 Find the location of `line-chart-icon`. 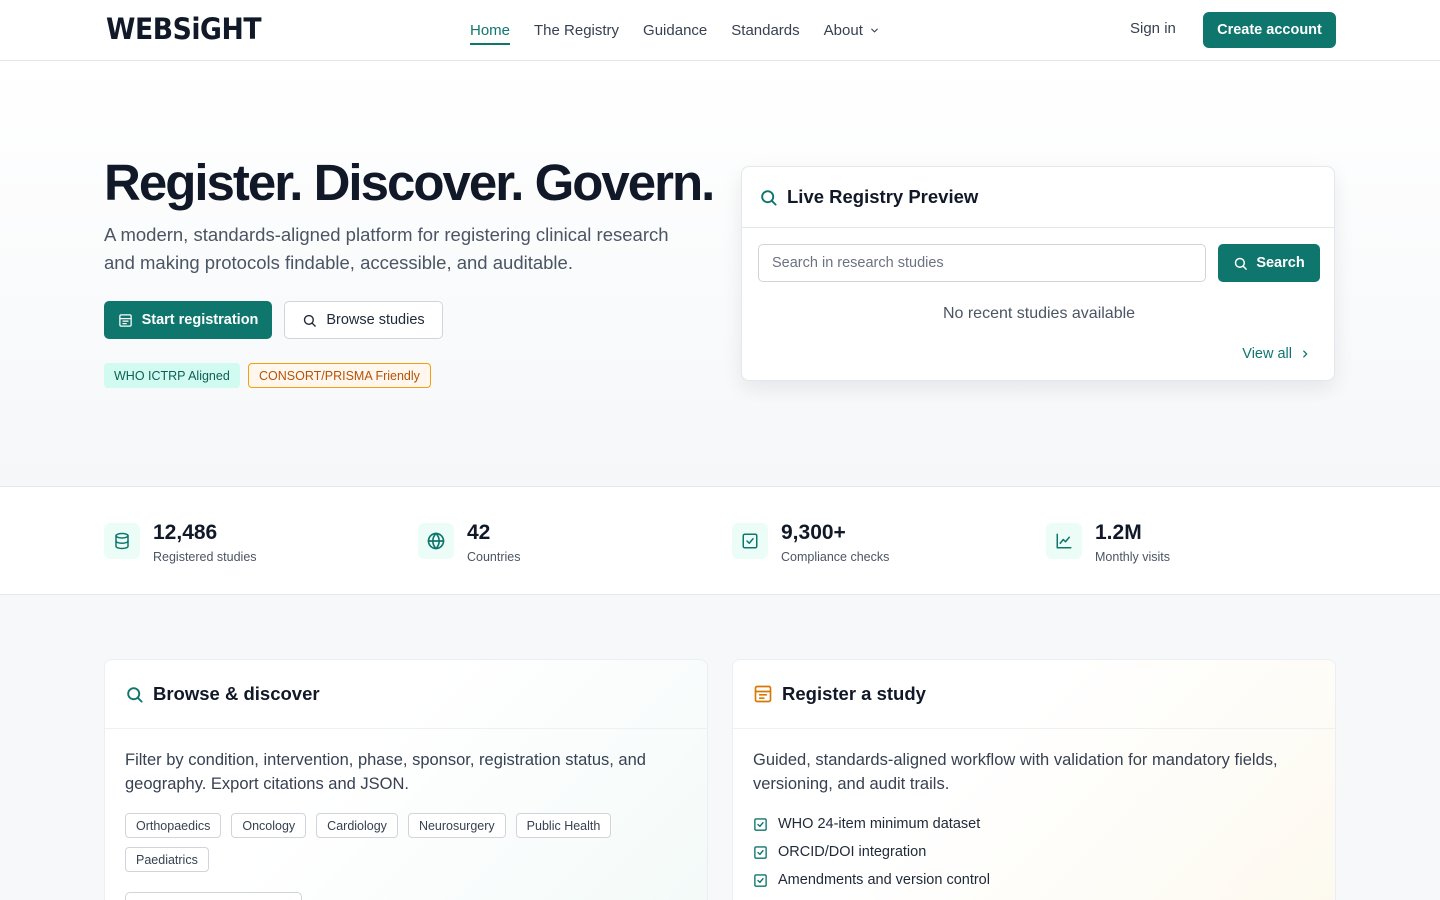

line-chart-icon is located at coordinates (1064, 541).